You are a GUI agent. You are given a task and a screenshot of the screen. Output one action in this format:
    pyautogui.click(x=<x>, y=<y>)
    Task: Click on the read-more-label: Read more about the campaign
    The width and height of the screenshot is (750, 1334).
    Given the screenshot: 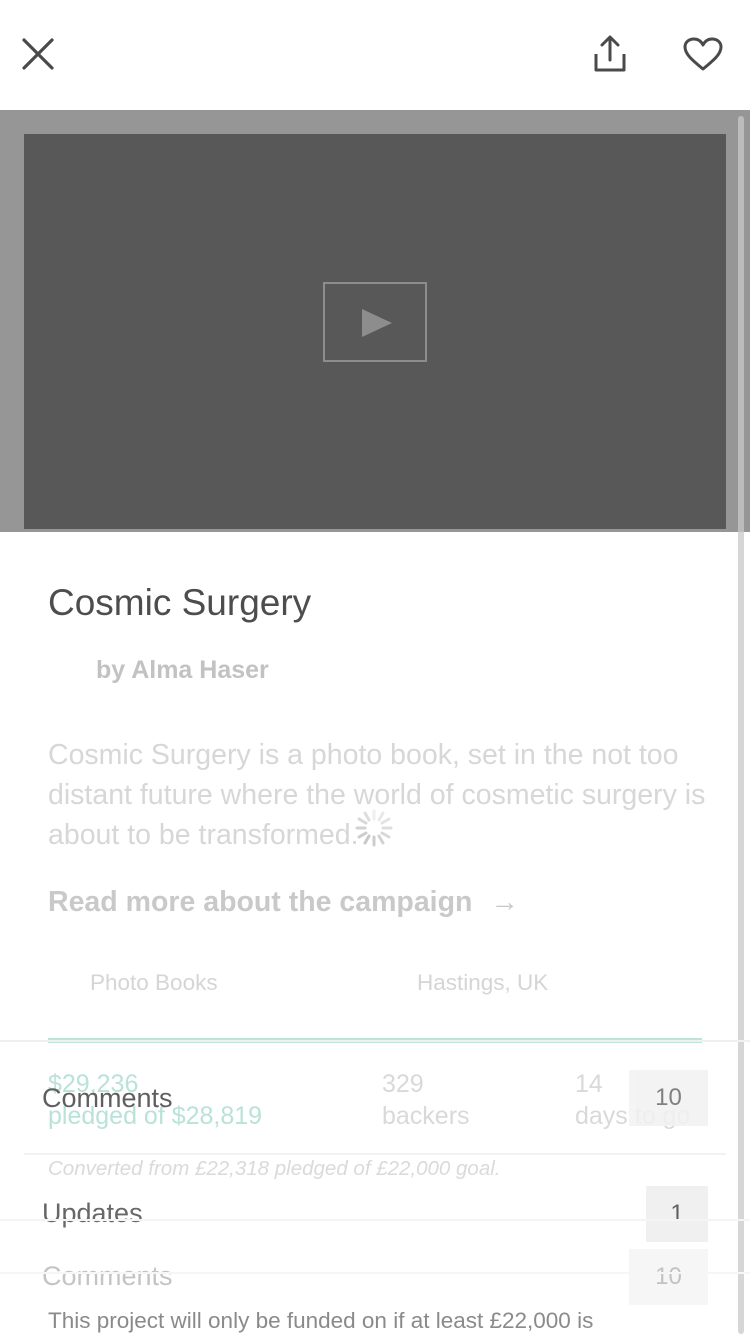 What is the action you would take?
    pyautogui.click(x=260, y=902)
    